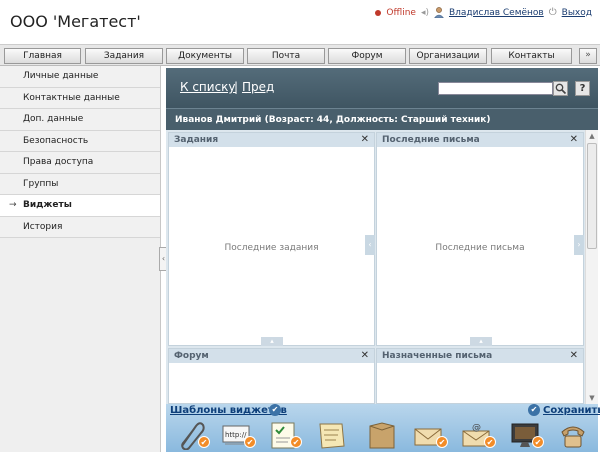 The height and width of the screenshot is (452, 600). Describe the element at coordinates (571, 410) in the screenshot. I see `save-link: Сохранить` at that location.